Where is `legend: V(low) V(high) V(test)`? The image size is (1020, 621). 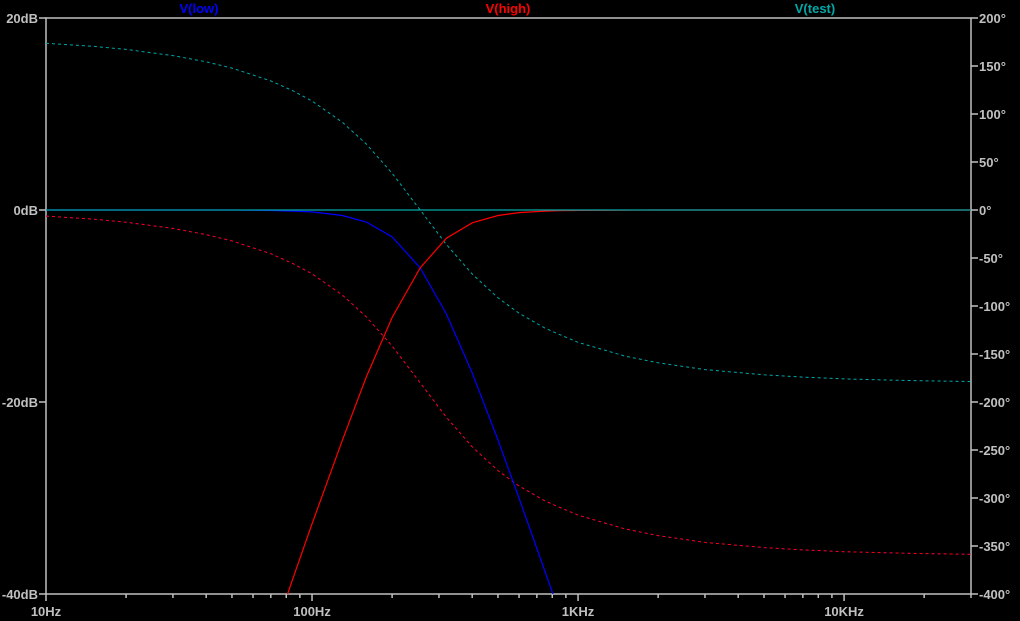 legend: V(low) V(high) V(test) is located at coordinates (508, 8).